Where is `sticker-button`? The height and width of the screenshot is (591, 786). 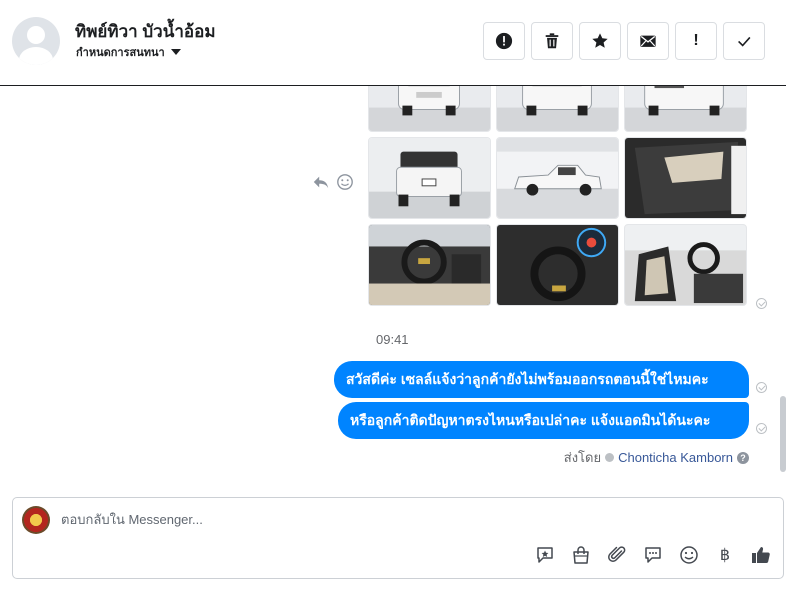
sticker-button is located at coordinates (545, 555).